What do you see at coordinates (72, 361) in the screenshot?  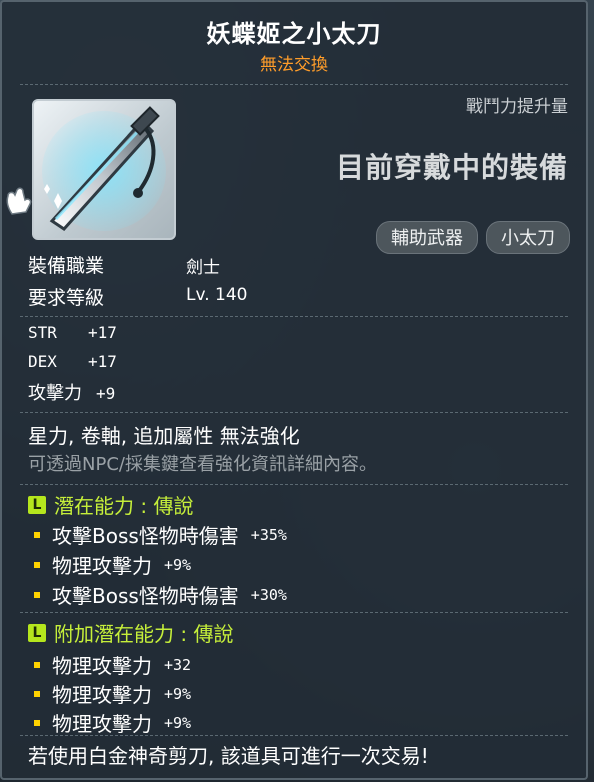 I see `stat-dex: DEX +17` at bounding box center [72, 361].